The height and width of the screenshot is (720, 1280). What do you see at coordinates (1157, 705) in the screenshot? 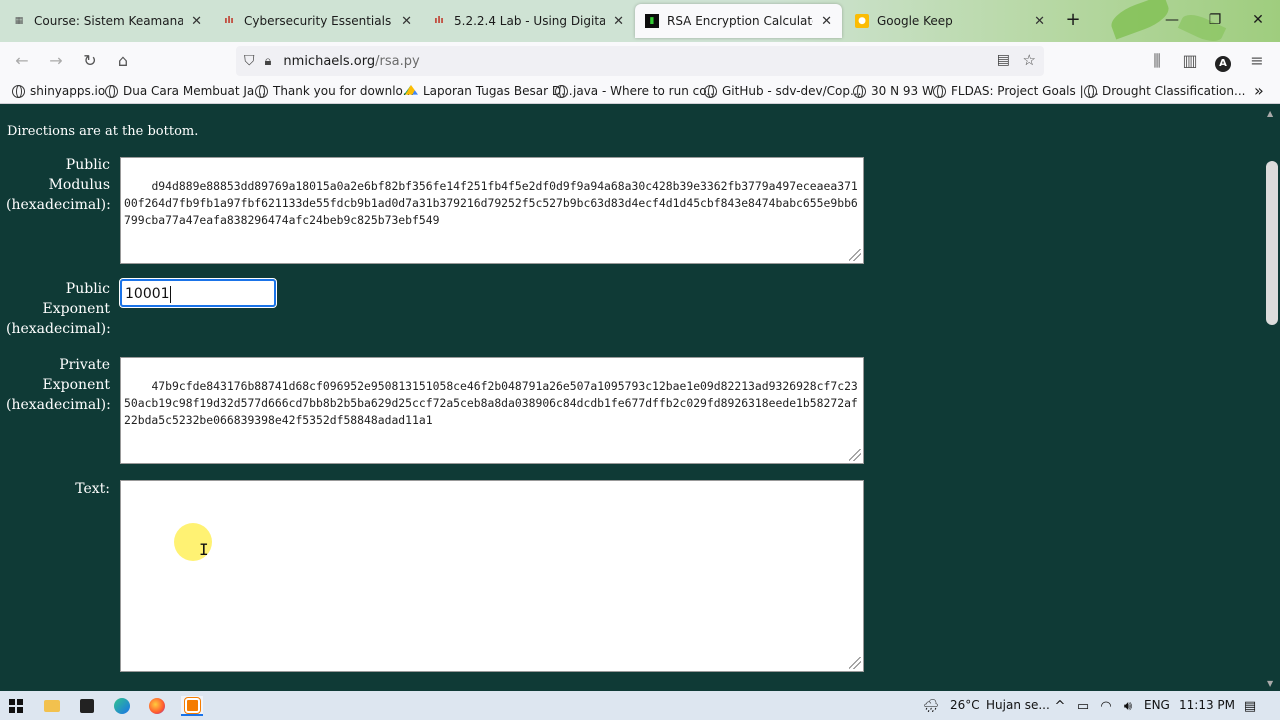
I see `language-indicator: ENG` at bounding box center [1157, 705].